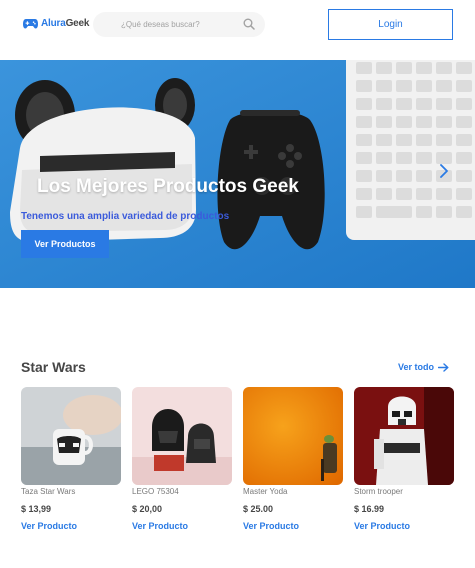 The height and width of the screenshot is (568, 475). I want to click on product-name: Taza Star Wars, so click(48, 491).